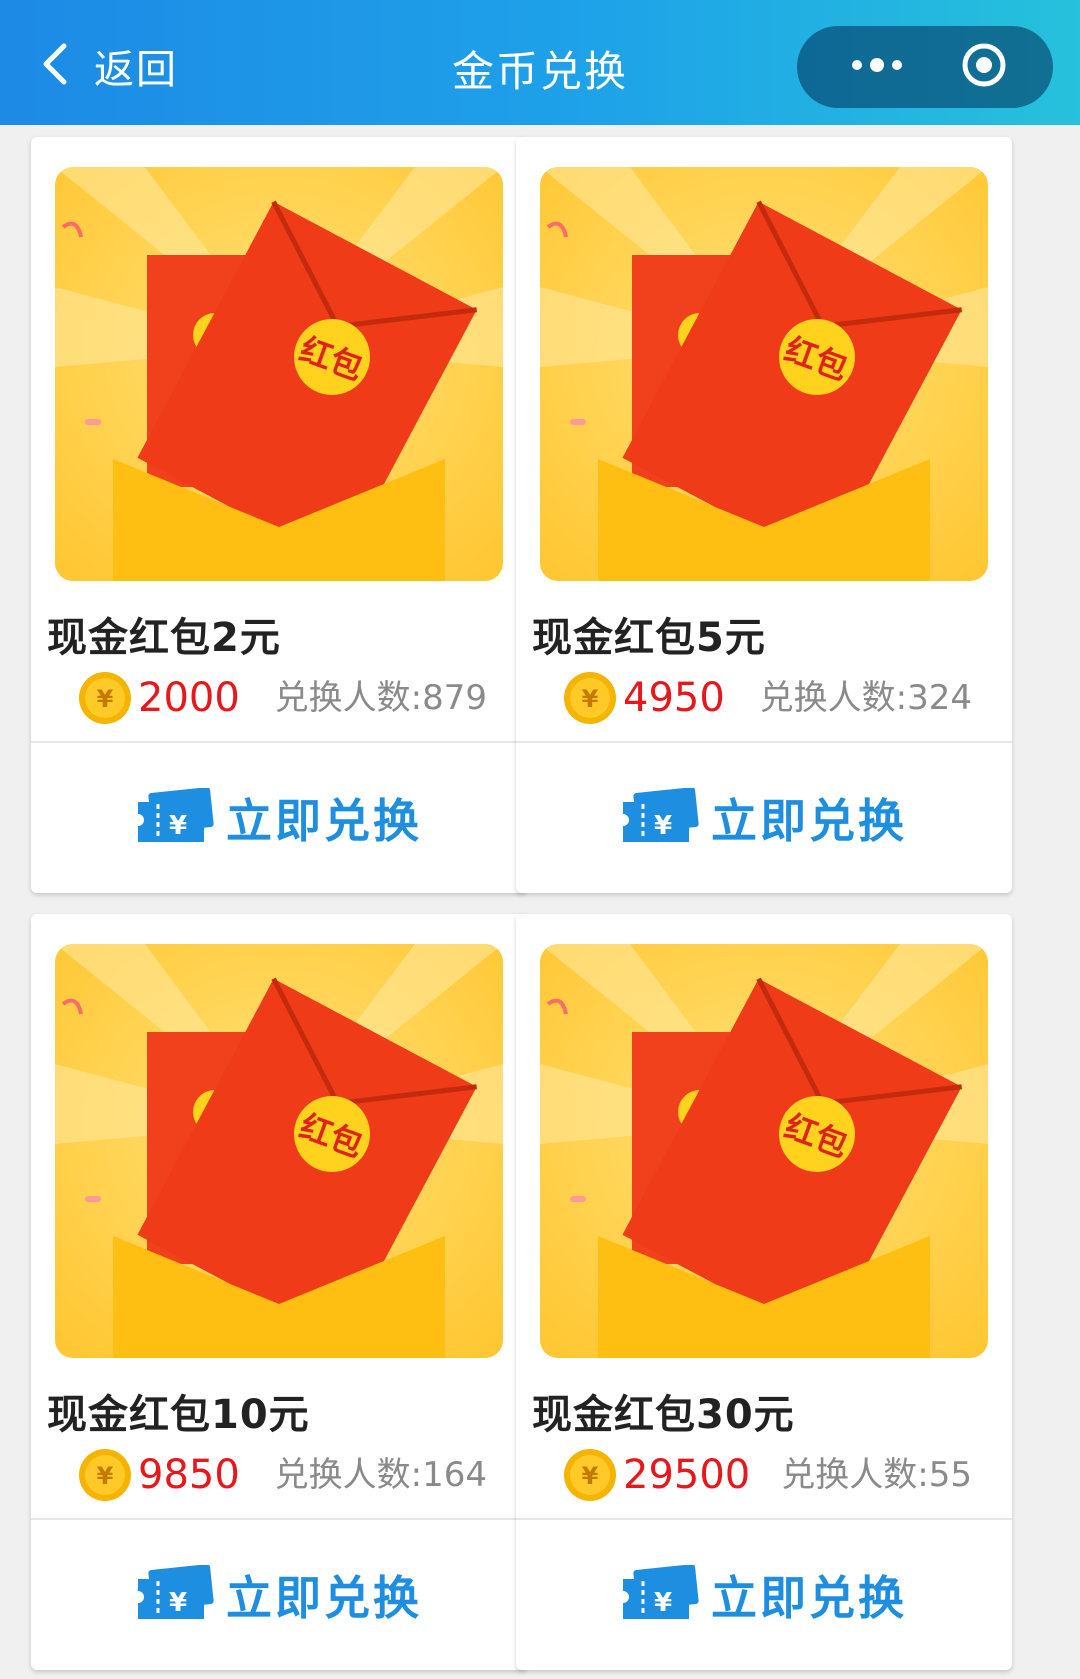  I want to click on back-label: 返回, so click(136, 70).